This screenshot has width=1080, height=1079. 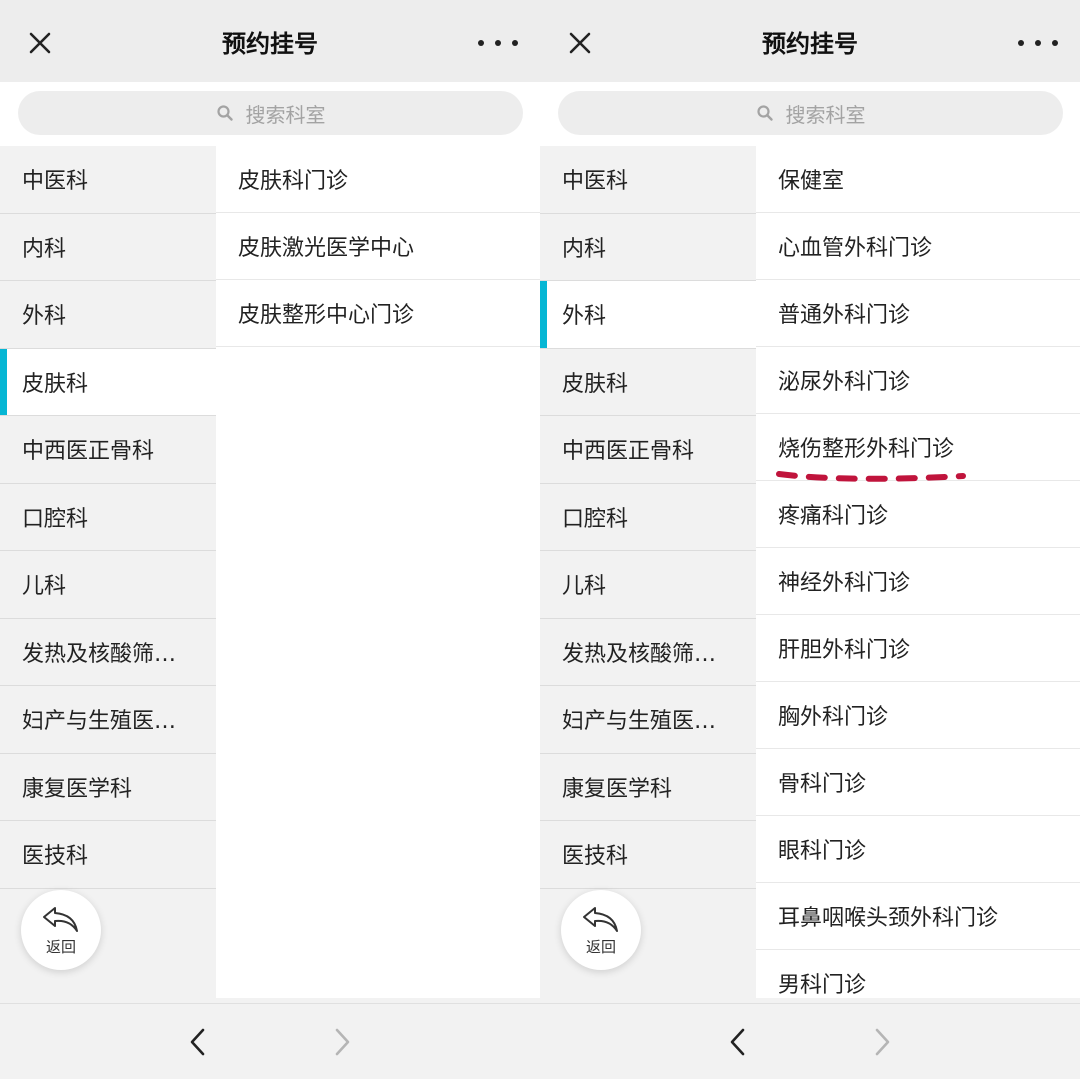 I want to click on clinic-item: 肝胆外科门诊, so click(x=918, y=648).